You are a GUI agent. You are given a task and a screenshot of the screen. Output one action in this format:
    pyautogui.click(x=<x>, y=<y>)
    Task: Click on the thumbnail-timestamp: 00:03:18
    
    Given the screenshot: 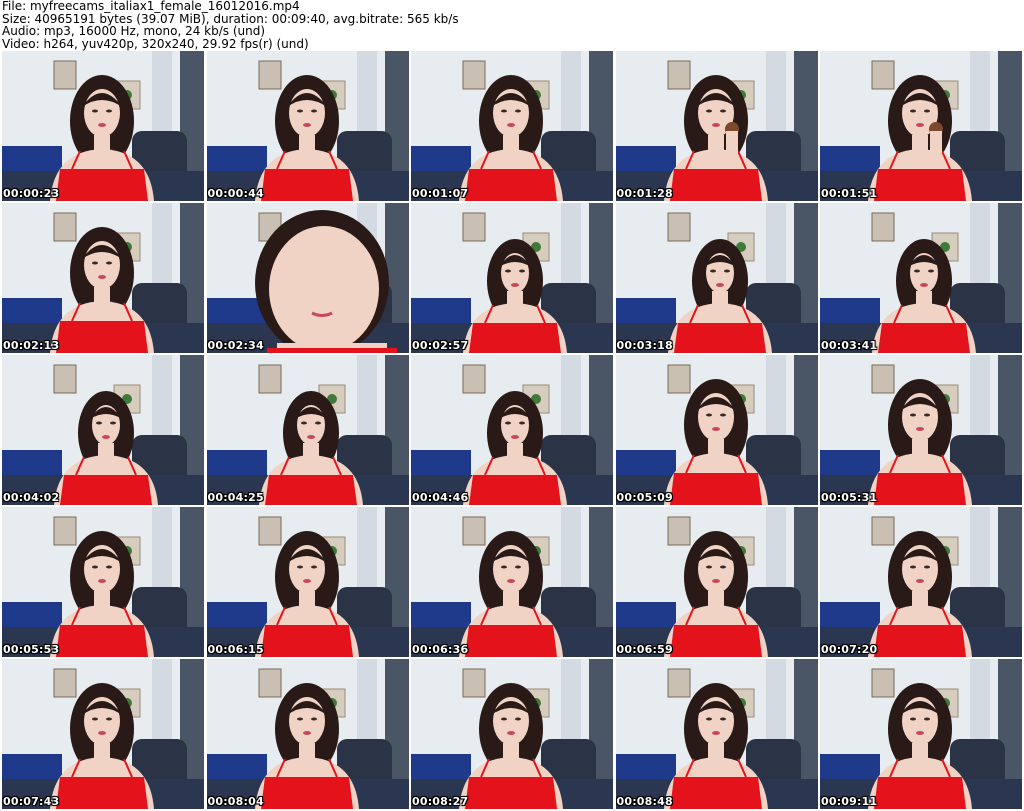 What is the action you would take?
    pyautogui.click(x=644, y=345)
    